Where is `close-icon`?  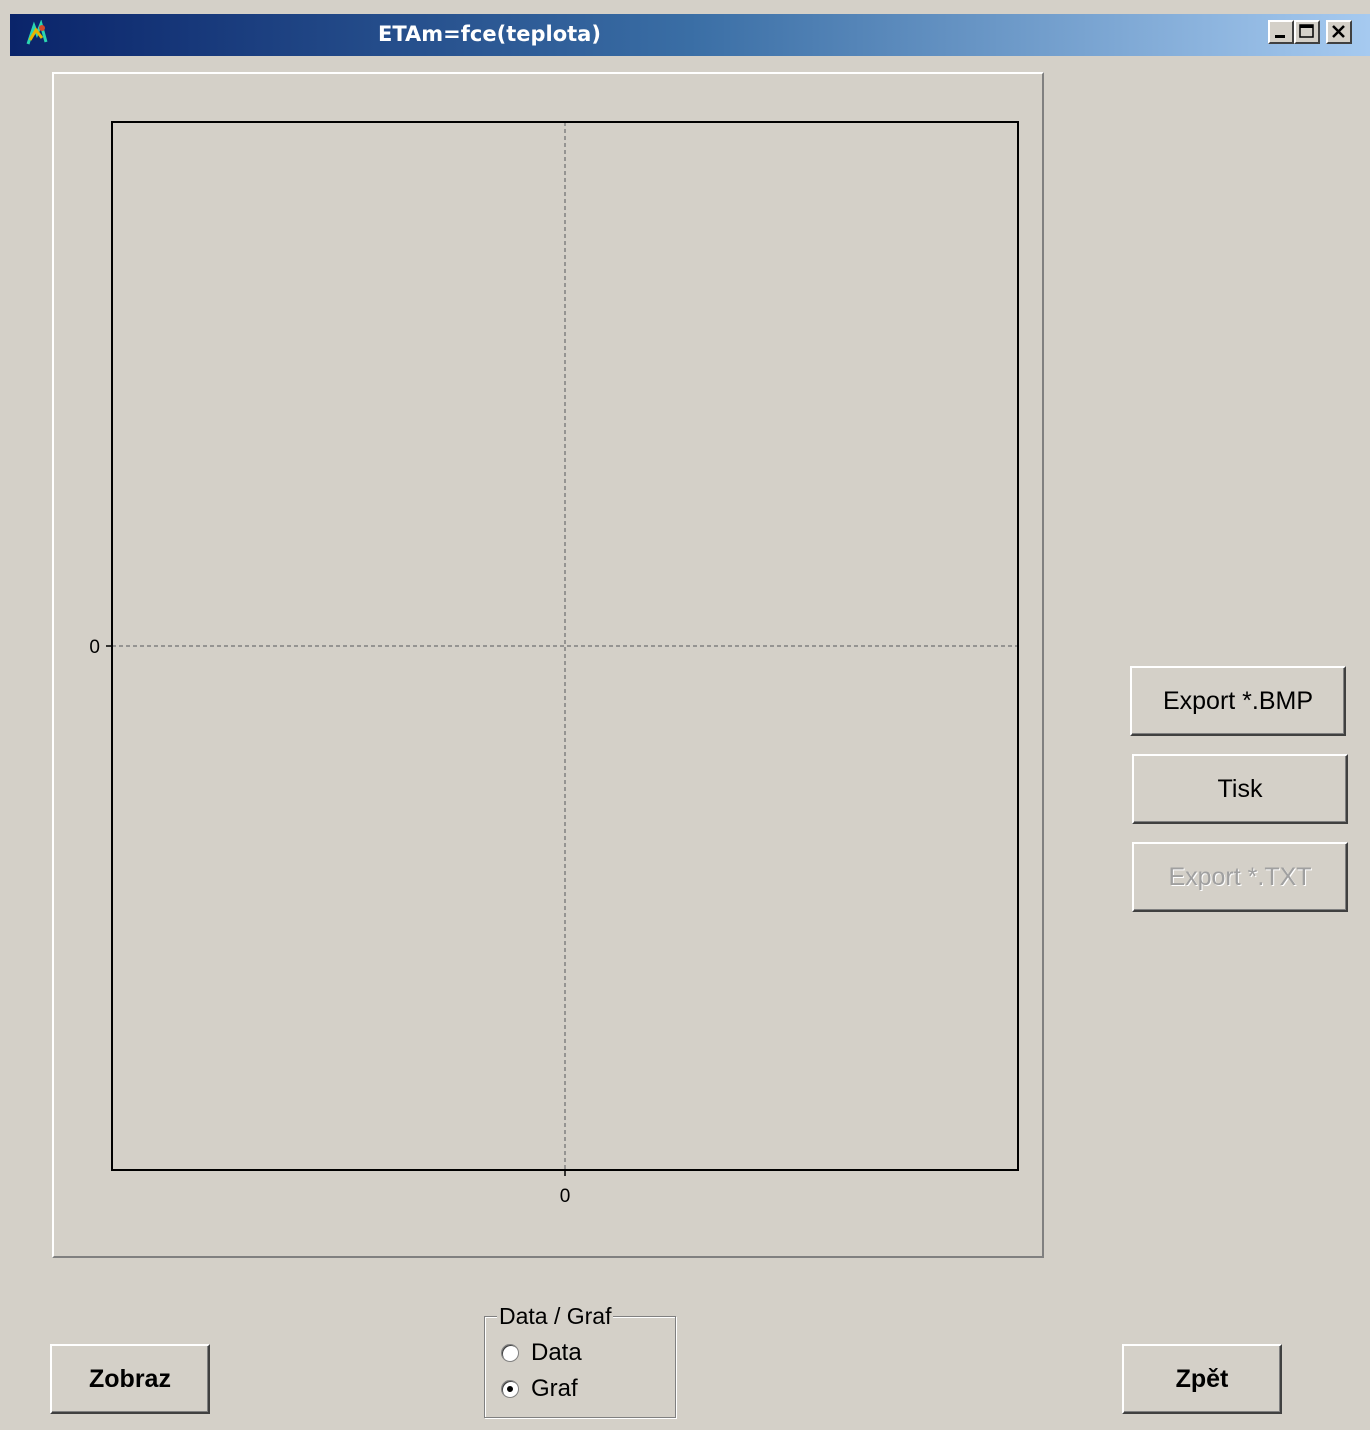
close-icon is located at coordinates (1338, 31).